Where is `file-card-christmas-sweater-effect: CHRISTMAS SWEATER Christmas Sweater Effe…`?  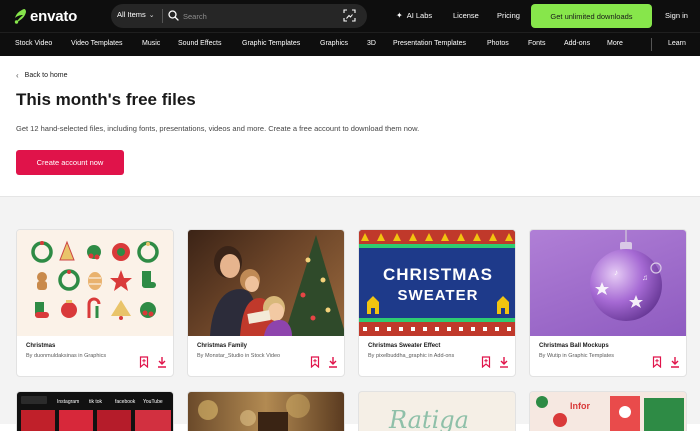 file-card-christmas-sweater-effect: CHRISTMAS SWEATER Christmas Sweater Effe… is located at coordinates (437, 303).